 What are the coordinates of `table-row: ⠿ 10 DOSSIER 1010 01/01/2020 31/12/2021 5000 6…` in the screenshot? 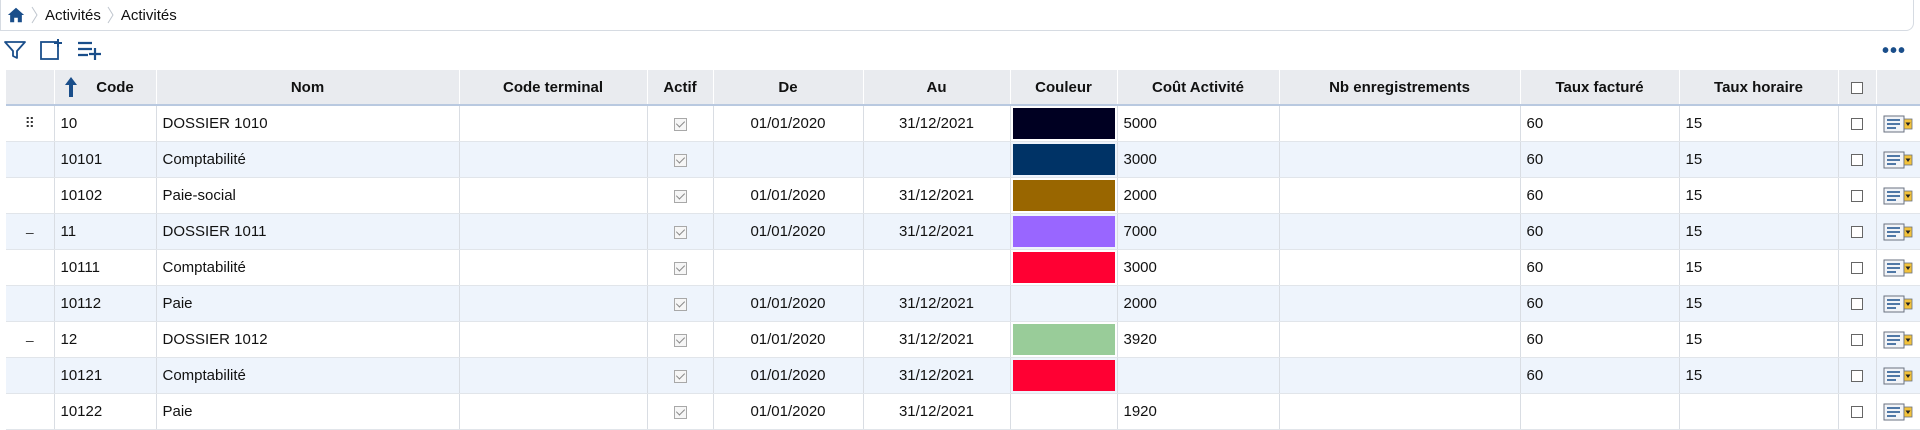 It's located at (963, 123).